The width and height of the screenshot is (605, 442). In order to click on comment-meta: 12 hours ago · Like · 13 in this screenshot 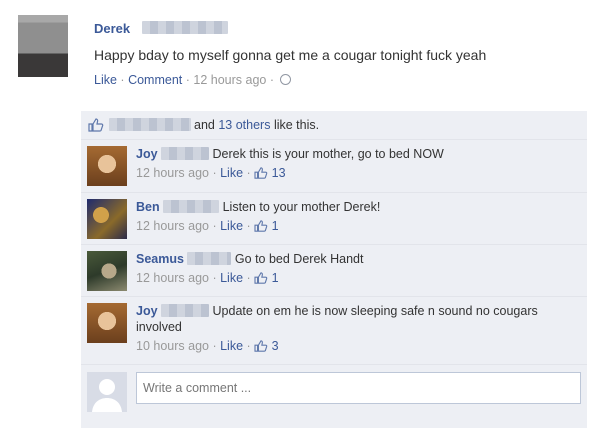, I will do `click(211, 173)`.